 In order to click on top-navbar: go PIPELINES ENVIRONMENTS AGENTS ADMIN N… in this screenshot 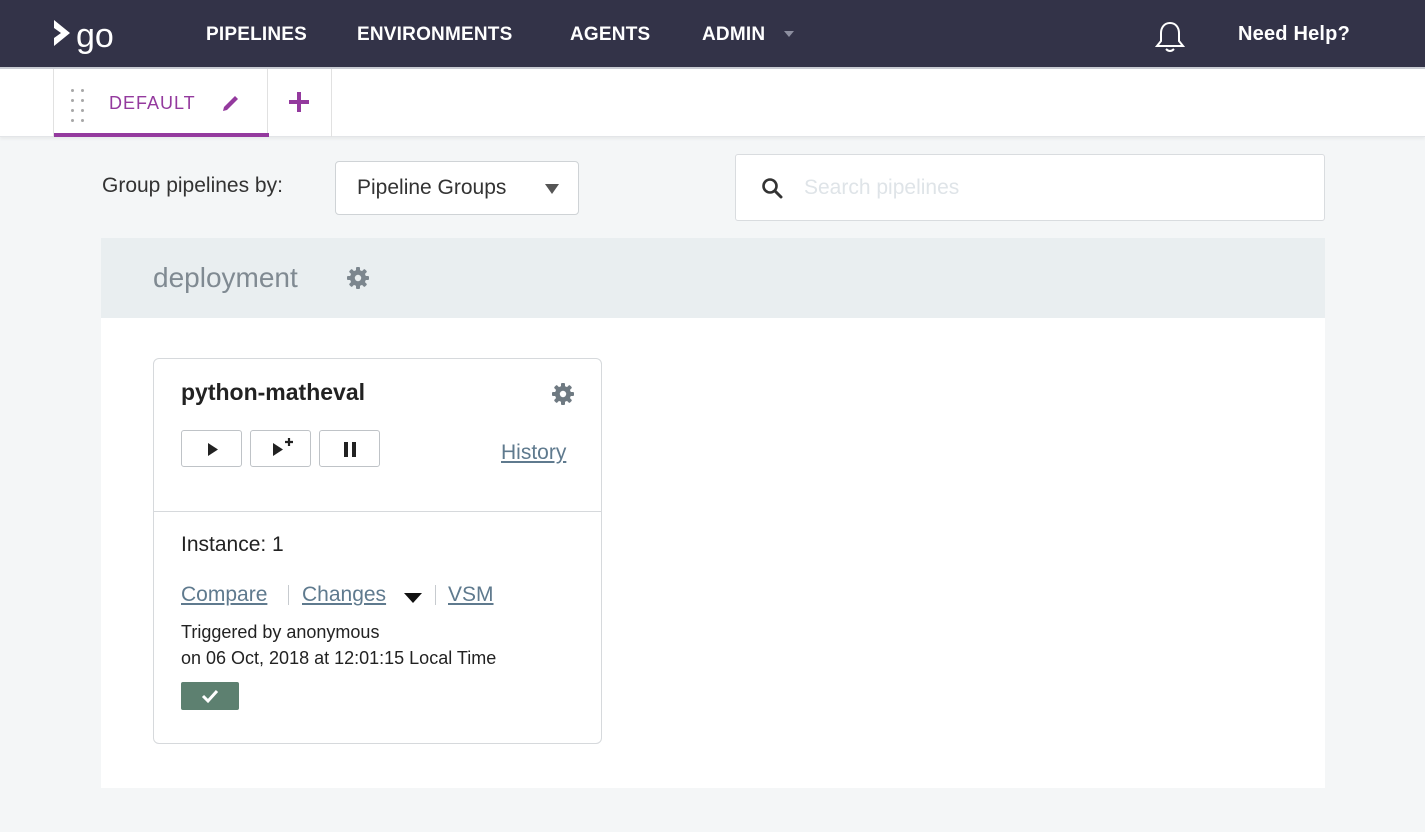, I will do `click(712, 34)`.